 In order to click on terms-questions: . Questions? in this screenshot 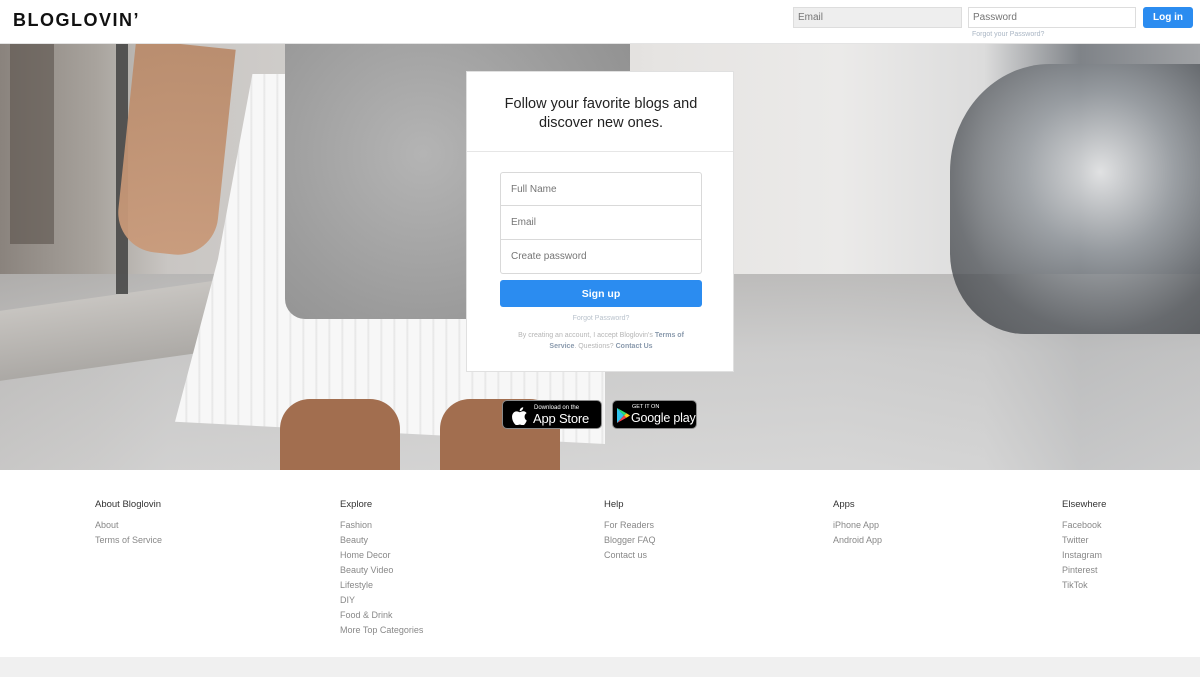, I will do `click(594, 346)`.